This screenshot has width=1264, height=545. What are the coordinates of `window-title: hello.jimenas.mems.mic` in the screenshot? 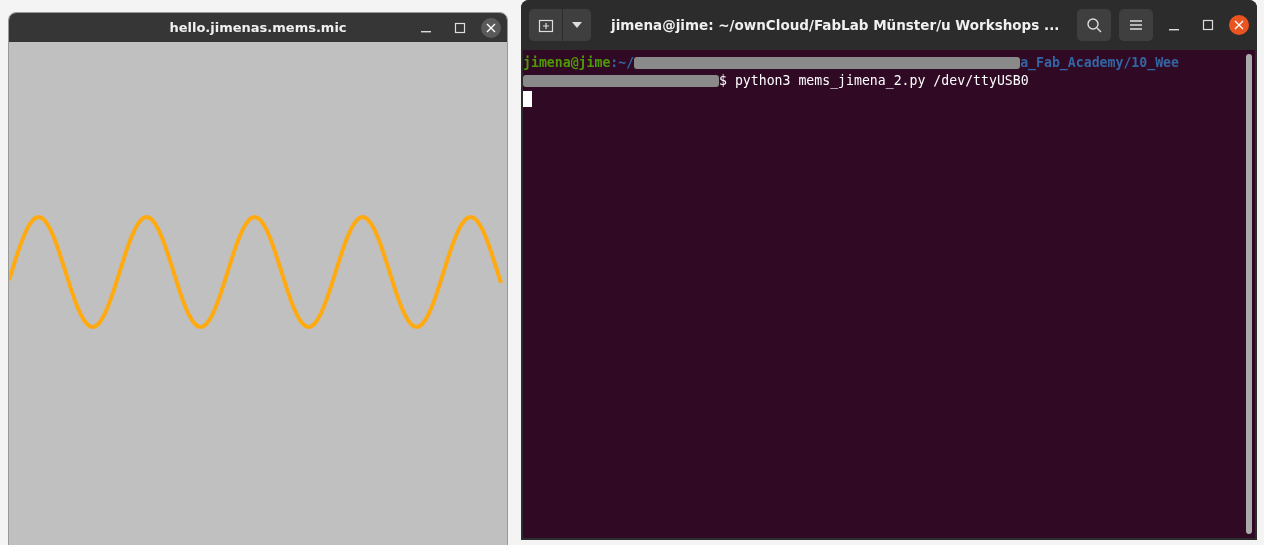 It's located at (258, 27).